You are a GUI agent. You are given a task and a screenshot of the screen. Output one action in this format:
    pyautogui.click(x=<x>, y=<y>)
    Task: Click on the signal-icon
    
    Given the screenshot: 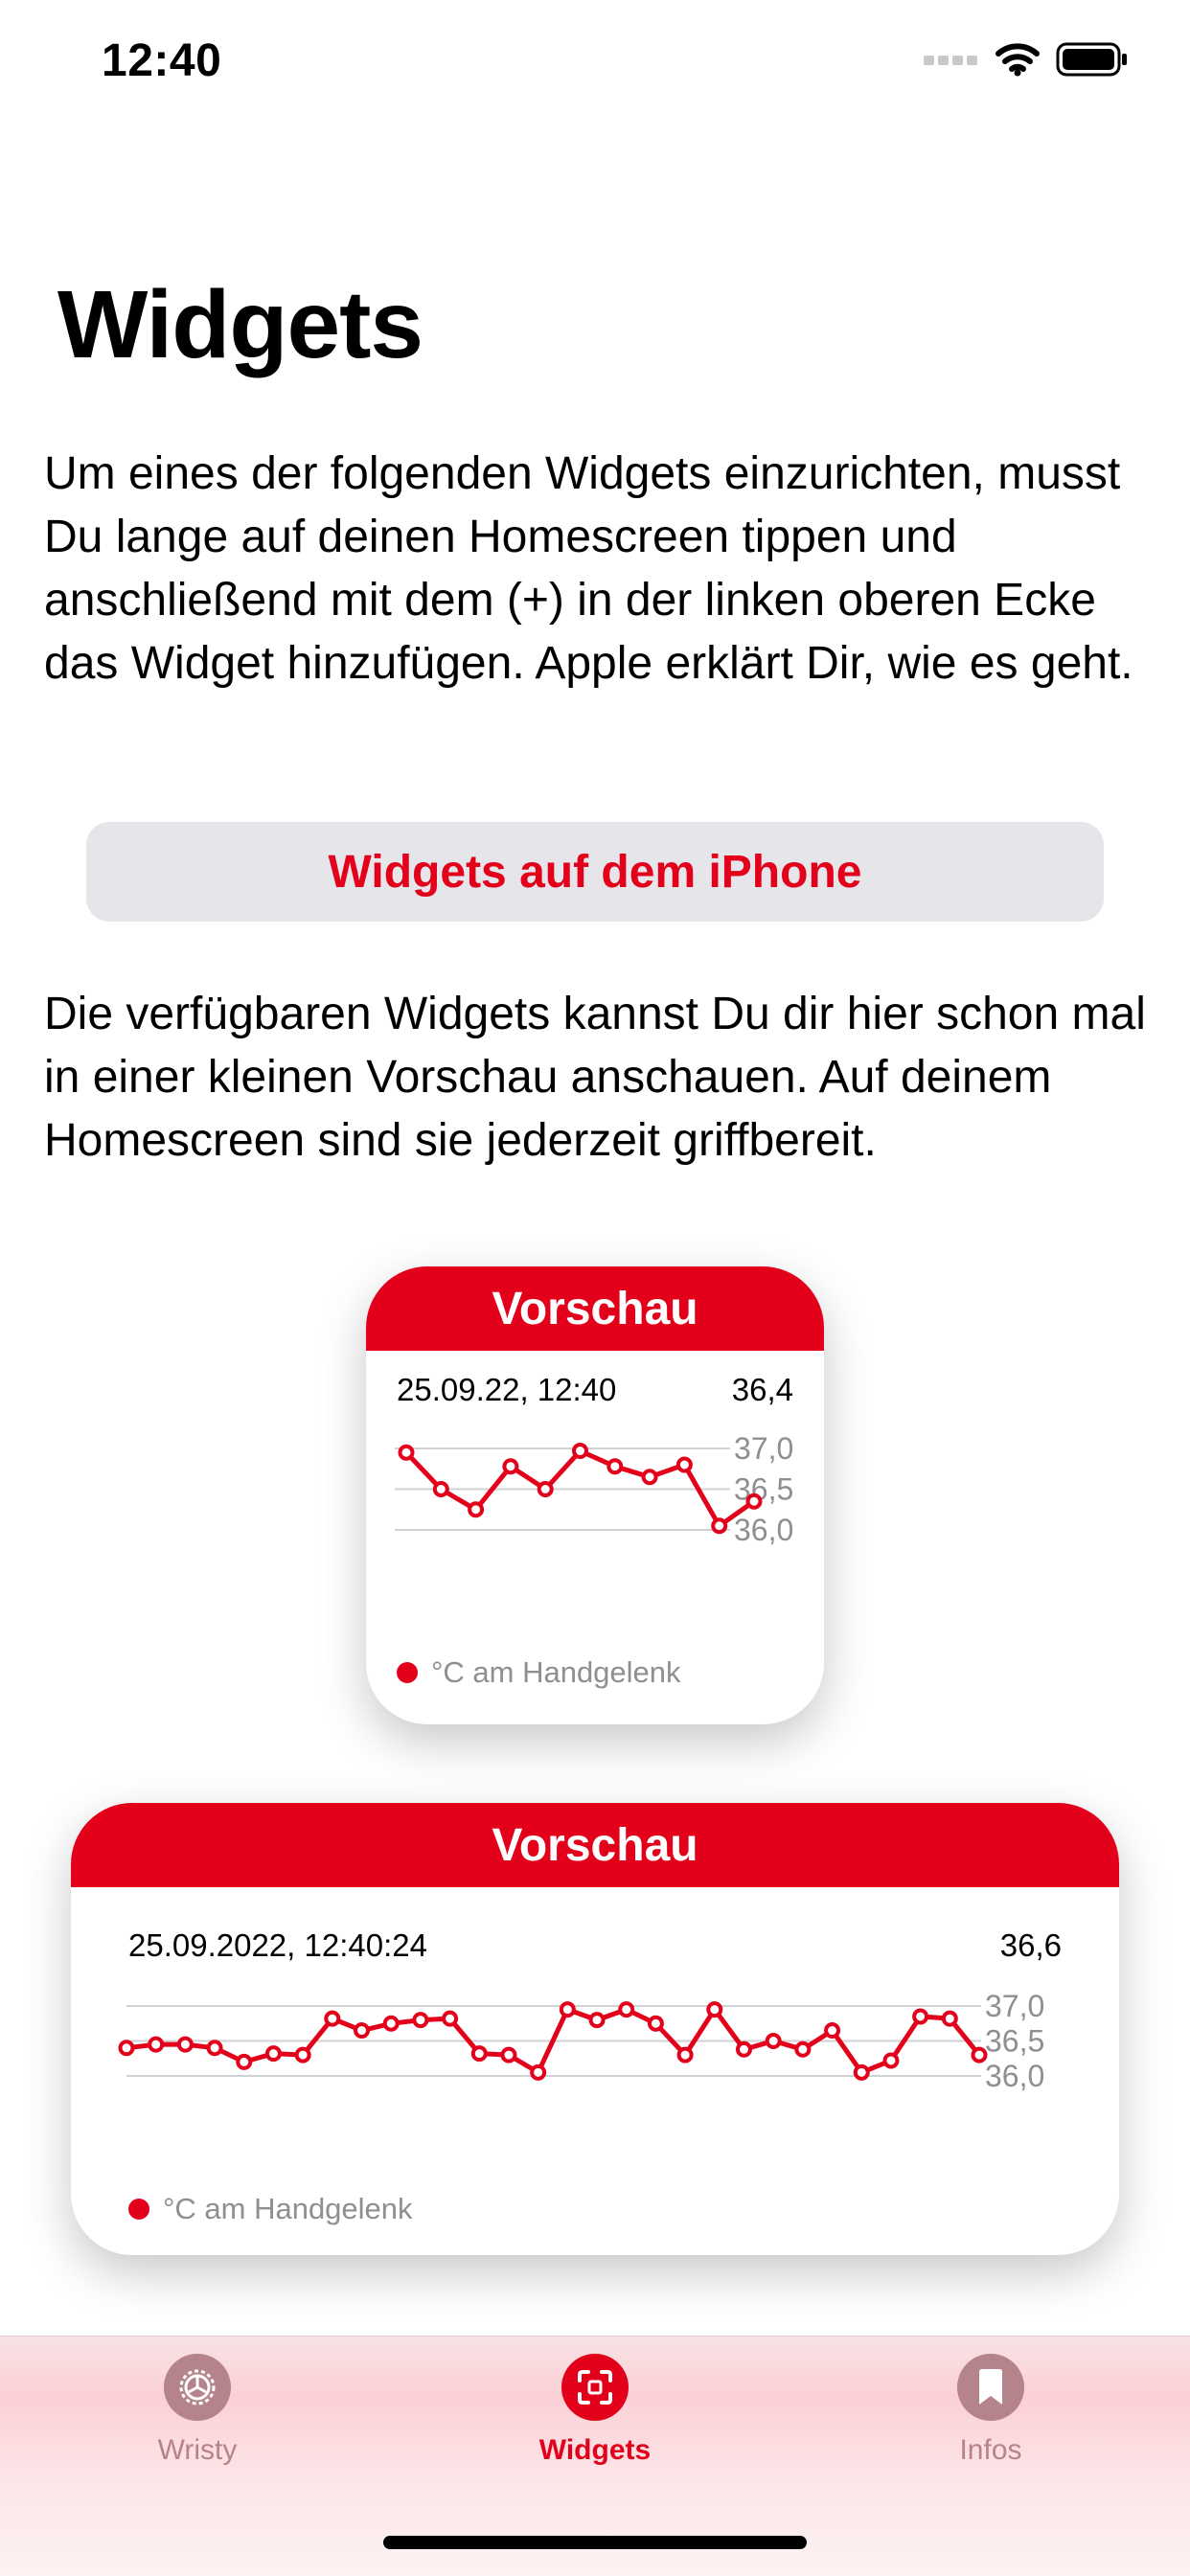 What is the action you would take?
    pyautogui.click(x=951, y=60)
    